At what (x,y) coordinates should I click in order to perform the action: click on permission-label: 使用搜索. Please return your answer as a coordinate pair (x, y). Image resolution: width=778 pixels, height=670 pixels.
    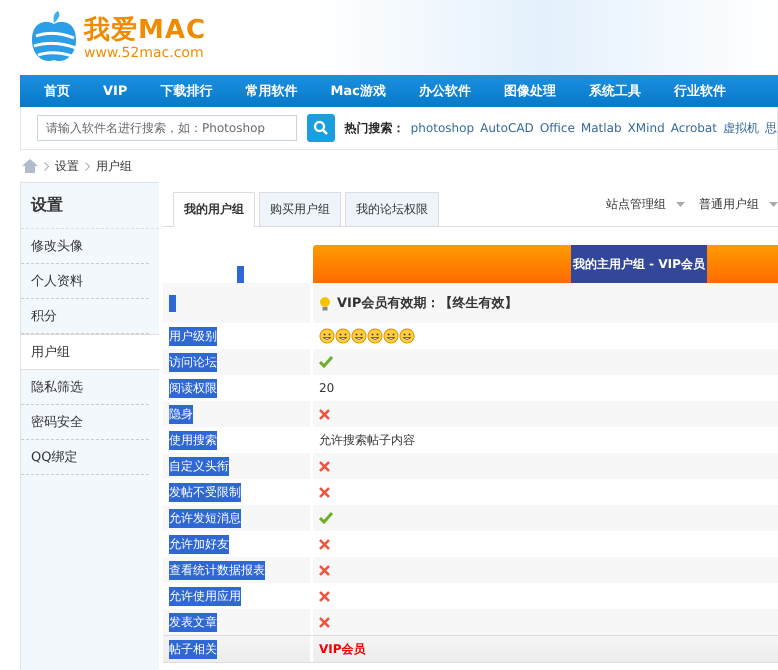
    Looking at the image, I should click on (193, 440).